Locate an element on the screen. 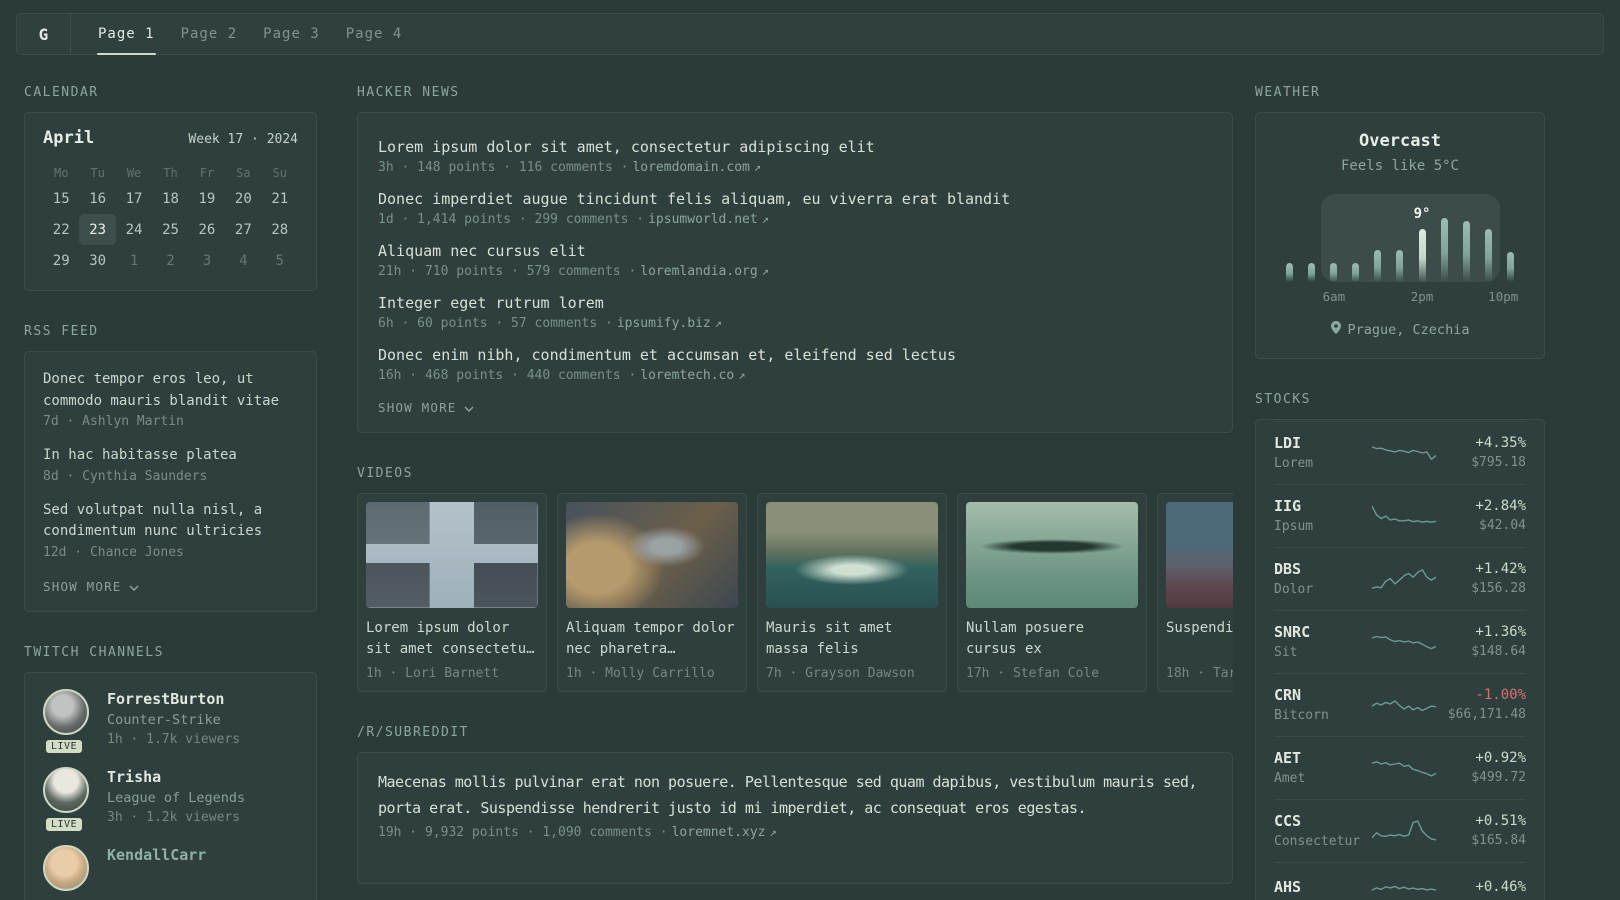  video-title: Mauris sit amet massa felis is located at coordinates (852, 639).